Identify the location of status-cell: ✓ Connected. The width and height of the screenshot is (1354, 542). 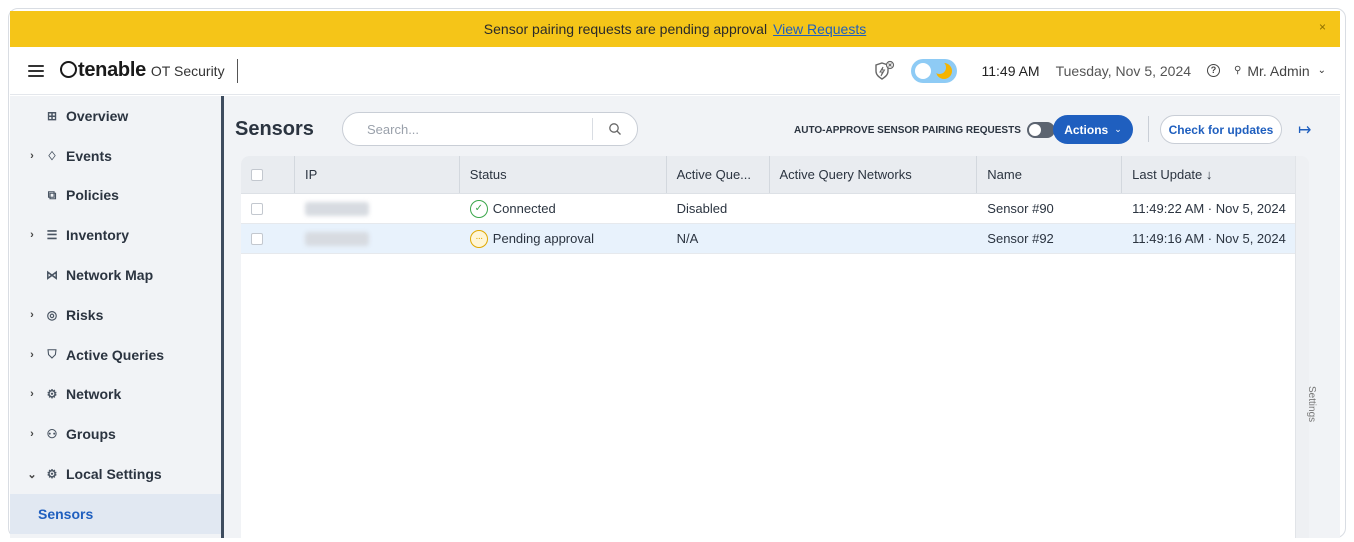
(563, 208).